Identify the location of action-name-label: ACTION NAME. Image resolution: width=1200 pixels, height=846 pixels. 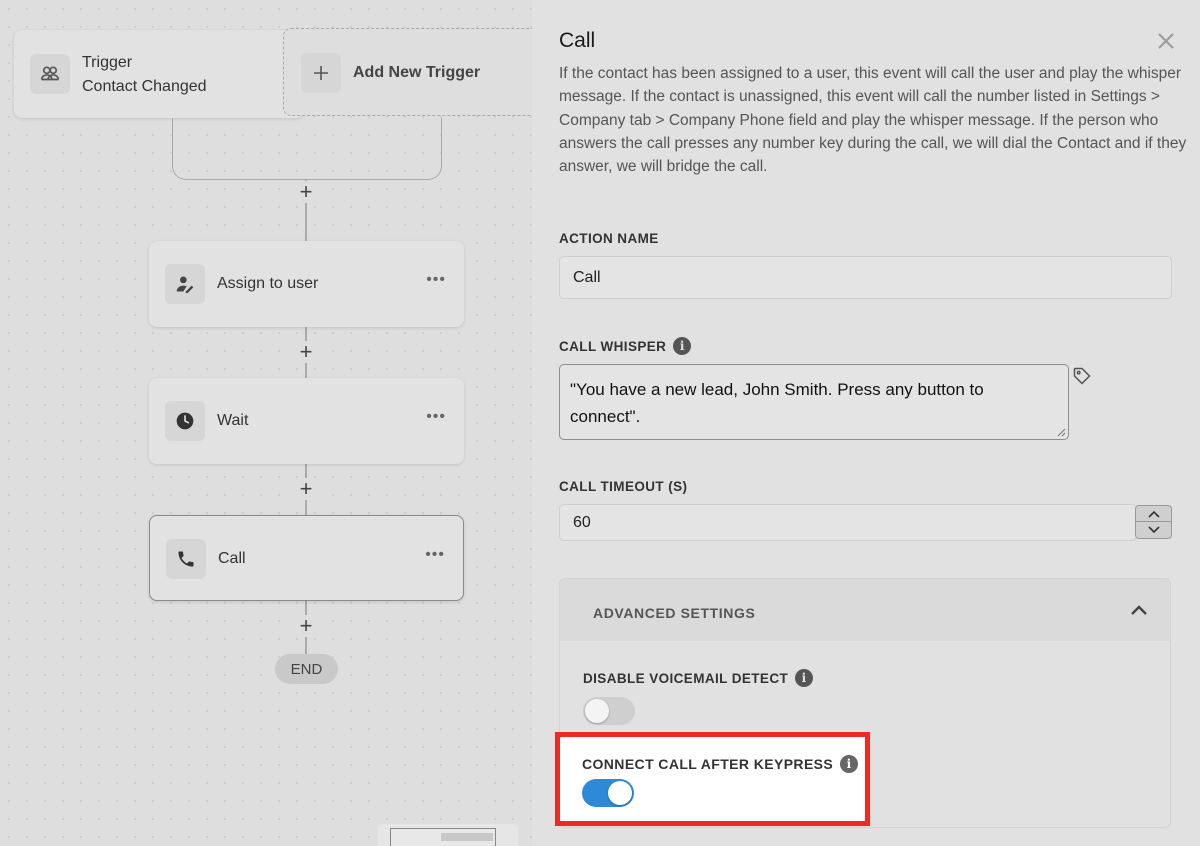
(609, 238).